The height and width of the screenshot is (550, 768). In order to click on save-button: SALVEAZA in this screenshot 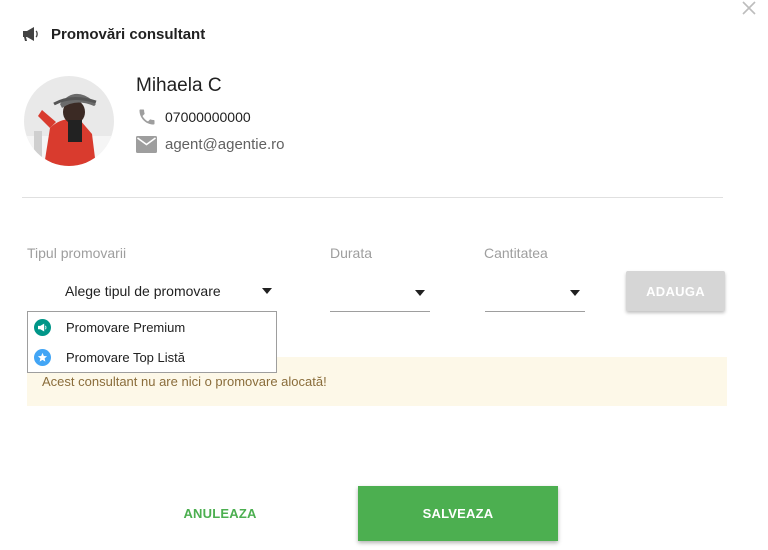, I will do `click(458, 513)`.